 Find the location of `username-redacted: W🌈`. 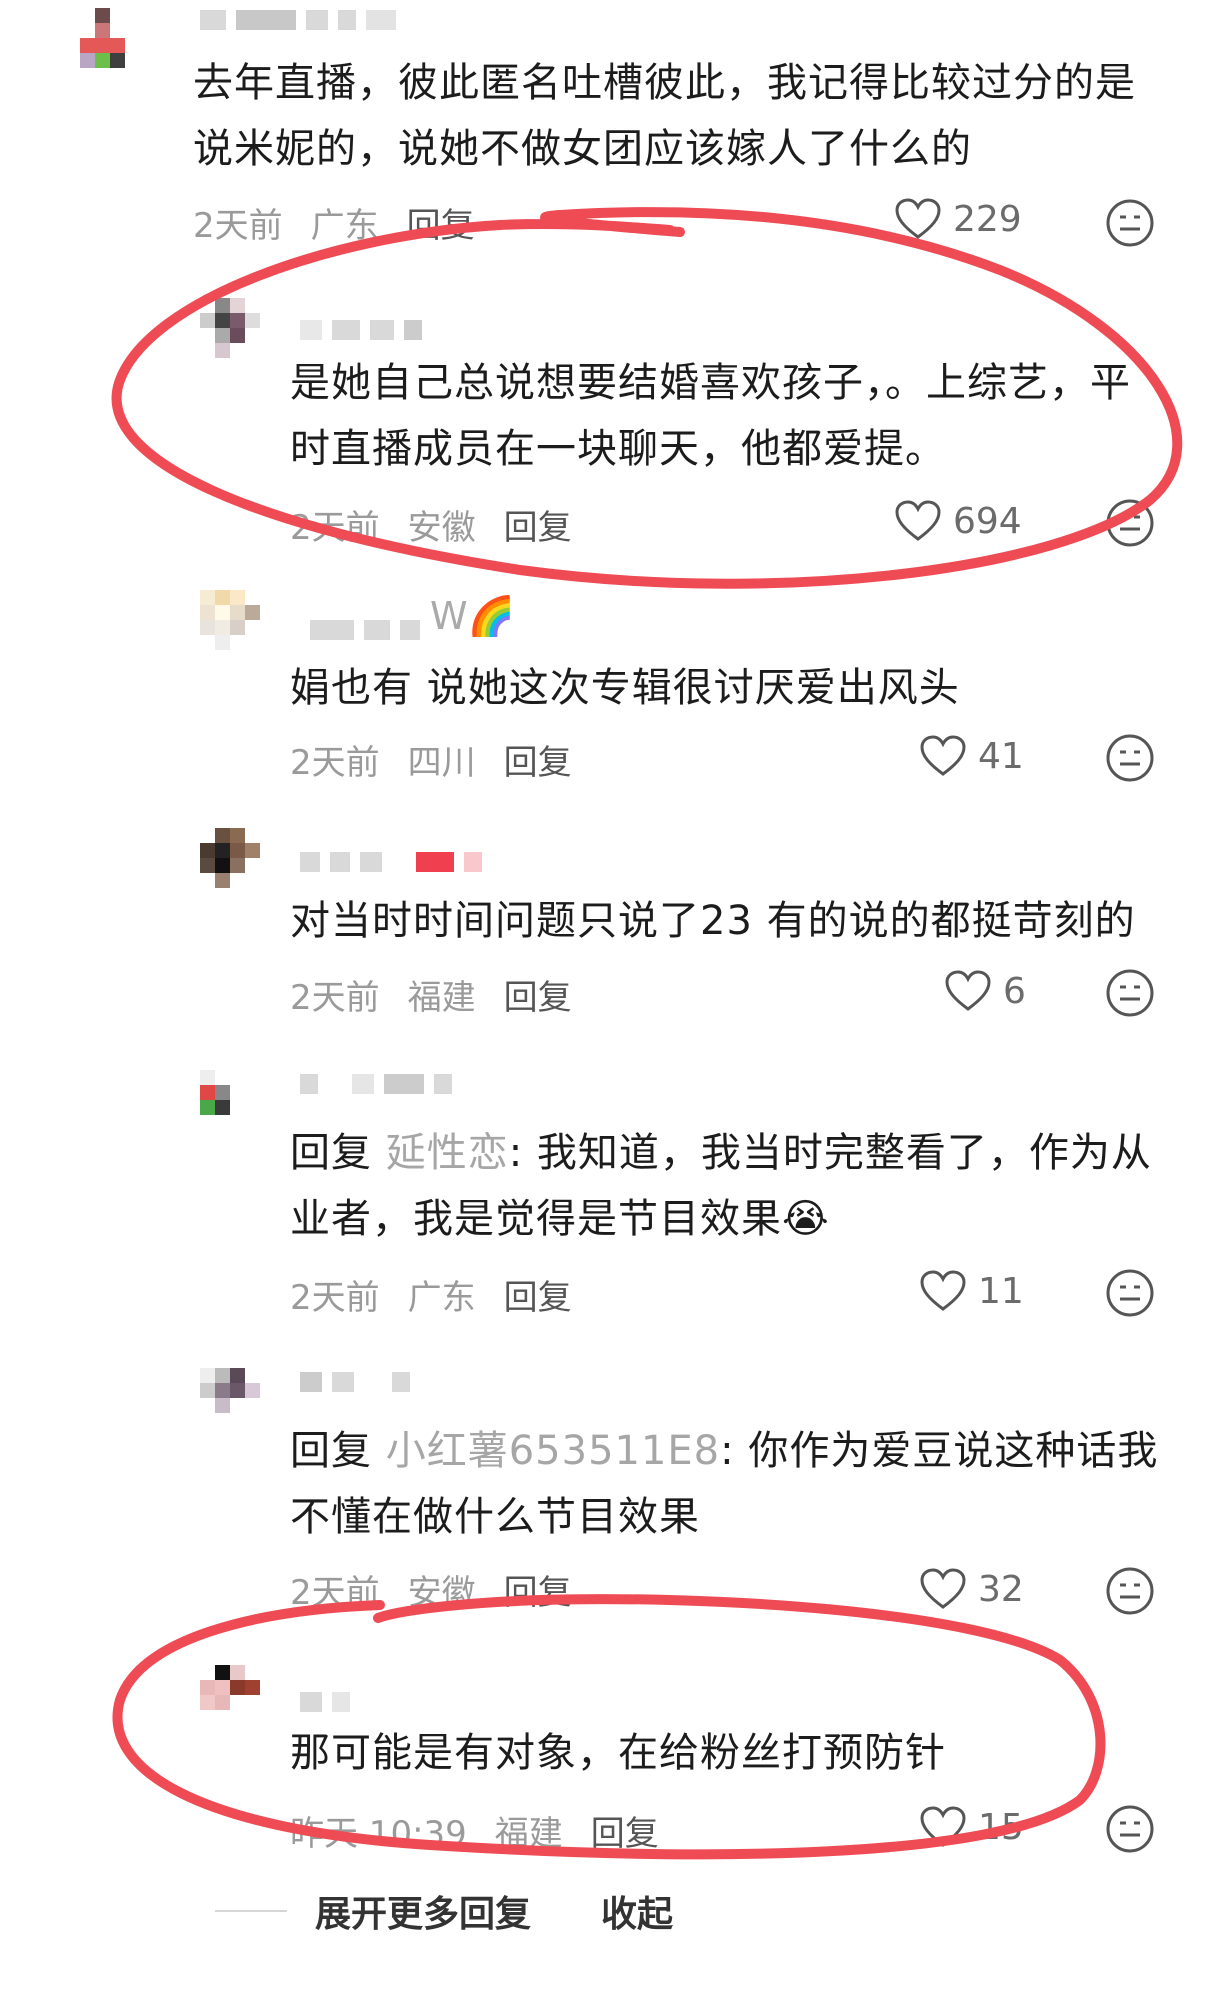

username-redacted: W🌈 is located at coordinates (412, 618).